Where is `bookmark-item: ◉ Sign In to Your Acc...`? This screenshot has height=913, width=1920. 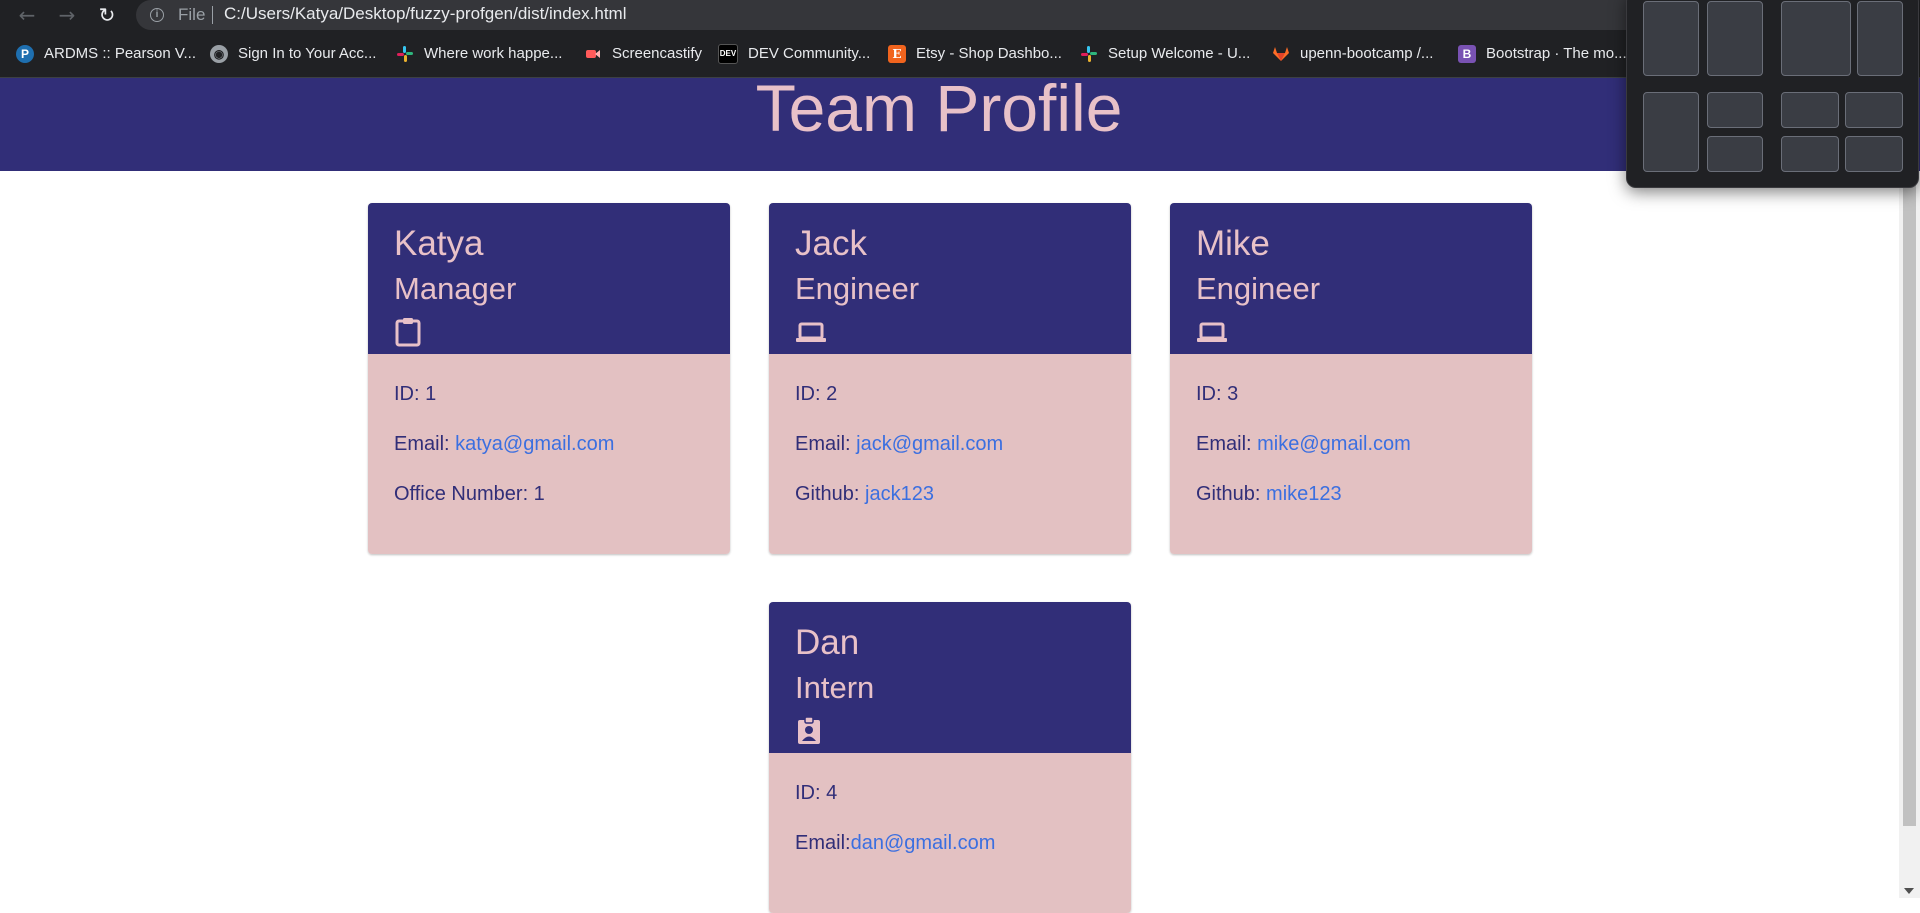
bookmark-item: ◉ Sign In to Your Acc... is located at coordinates (293, 54).